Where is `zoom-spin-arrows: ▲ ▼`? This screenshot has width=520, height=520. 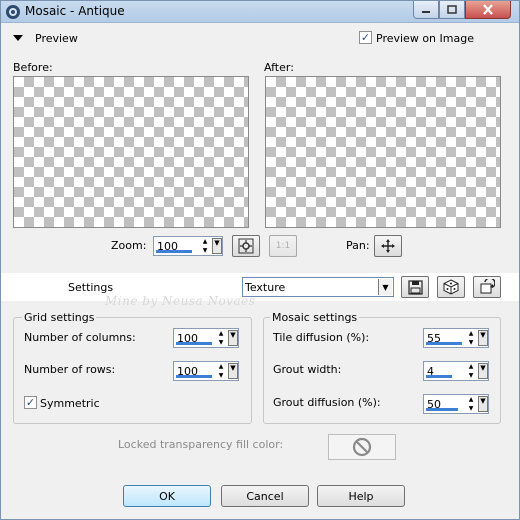
zoom-spin-arrows: ▲ ▼ is located at coordinates (205, 246).